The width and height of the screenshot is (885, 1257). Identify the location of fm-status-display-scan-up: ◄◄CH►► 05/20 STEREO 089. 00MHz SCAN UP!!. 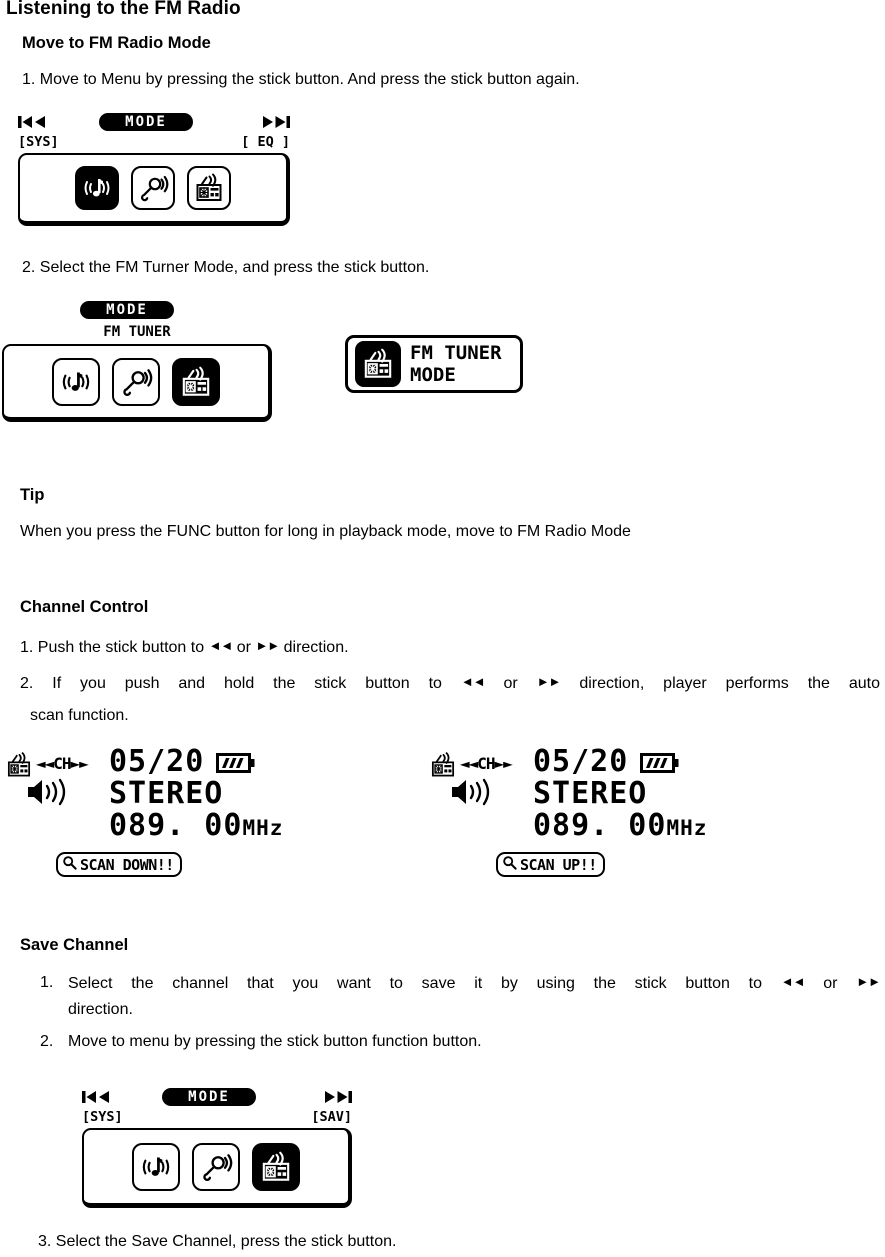
(573, 811).